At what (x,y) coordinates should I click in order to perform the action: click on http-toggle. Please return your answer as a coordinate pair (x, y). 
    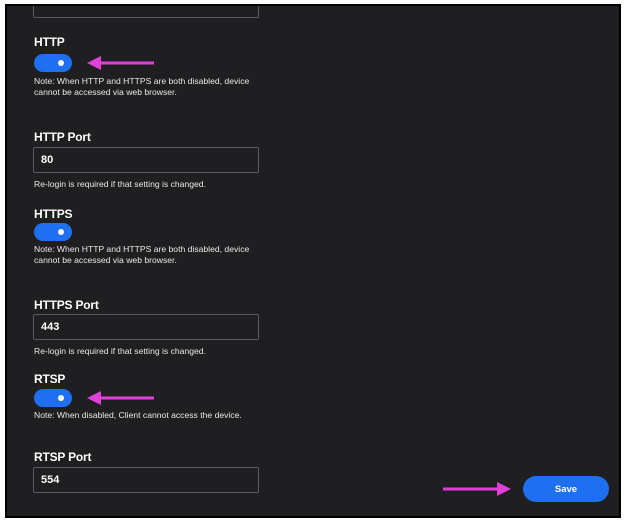
    Looking at the image, I should click on (53, 63).